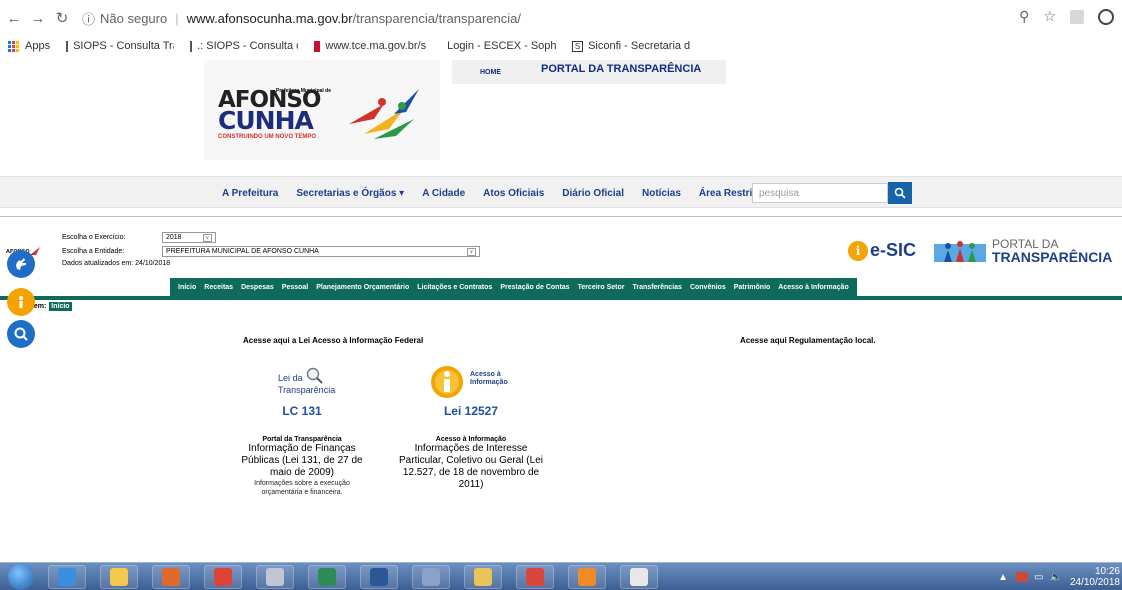  What do you see at coordinates (21, 302) in the screenshot?
I see `info-button` at bounding box center [21, 302].